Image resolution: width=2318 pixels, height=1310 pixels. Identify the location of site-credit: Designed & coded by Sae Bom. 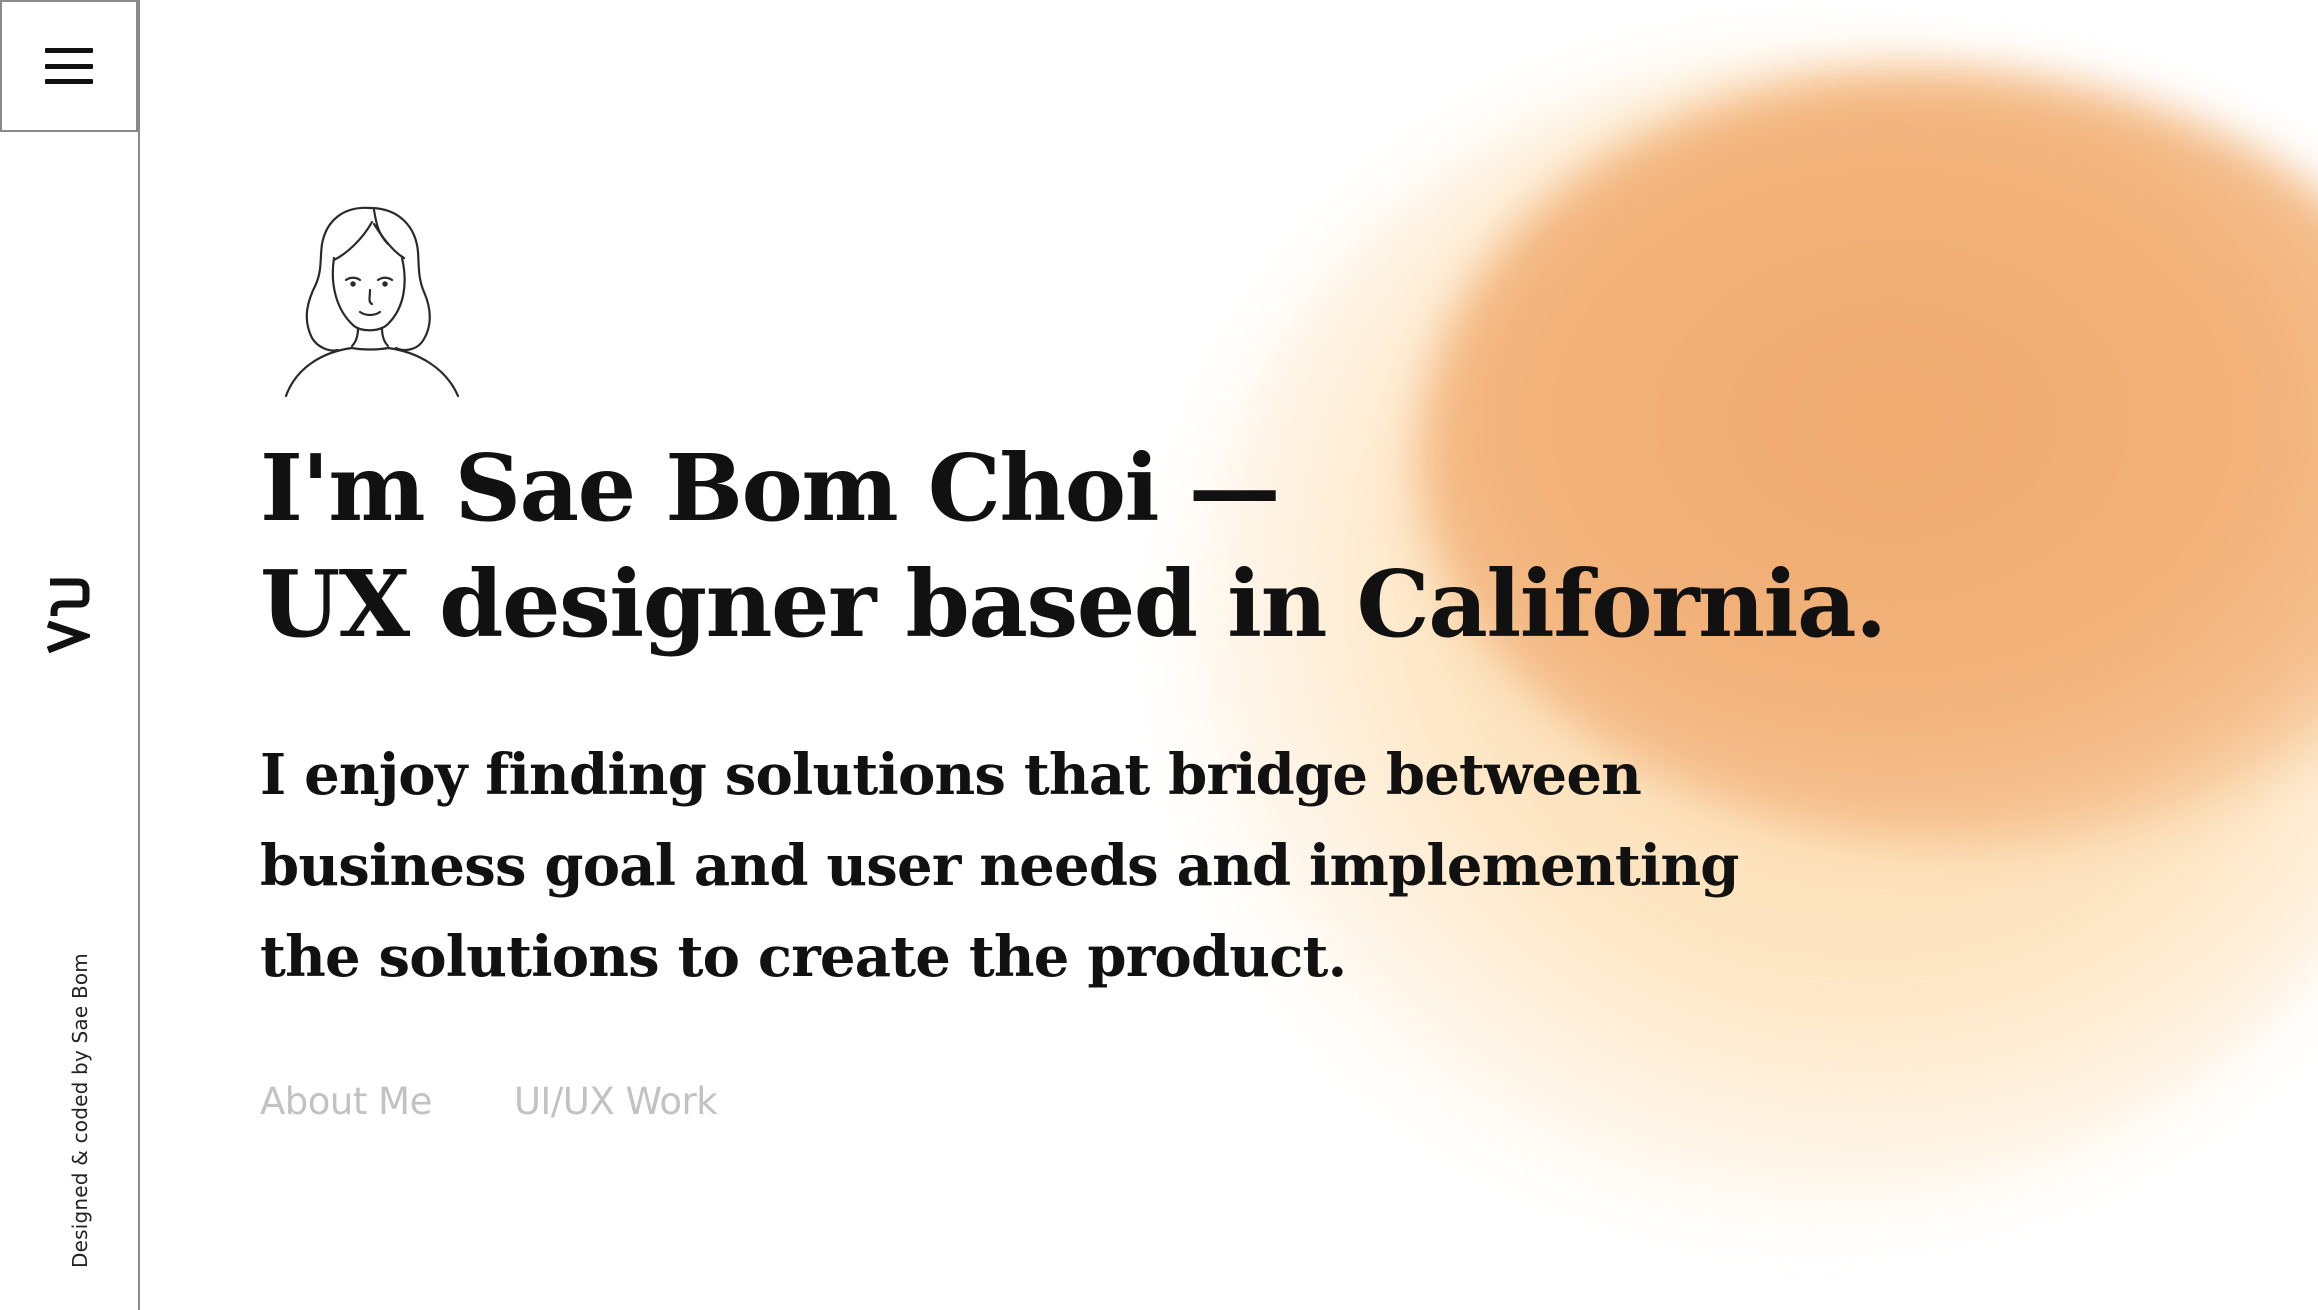
(80, 1110).